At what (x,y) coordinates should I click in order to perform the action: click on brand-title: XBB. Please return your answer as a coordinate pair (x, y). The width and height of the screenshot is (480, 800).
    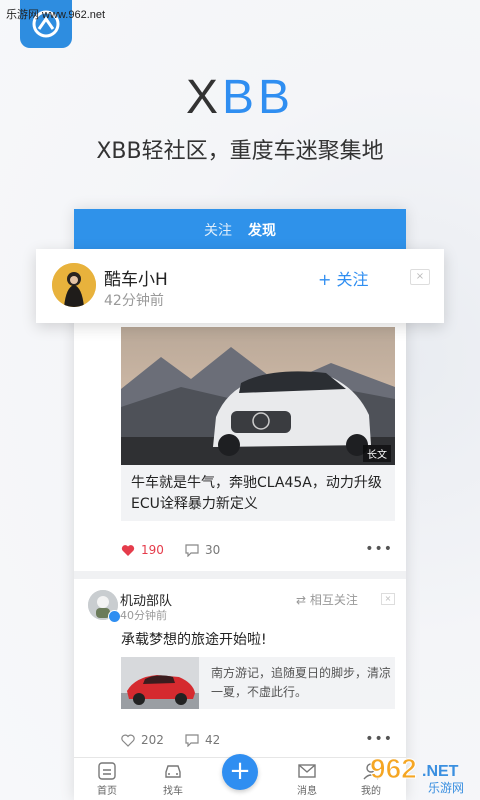
    Looking at the image, I should click on (240, 97).